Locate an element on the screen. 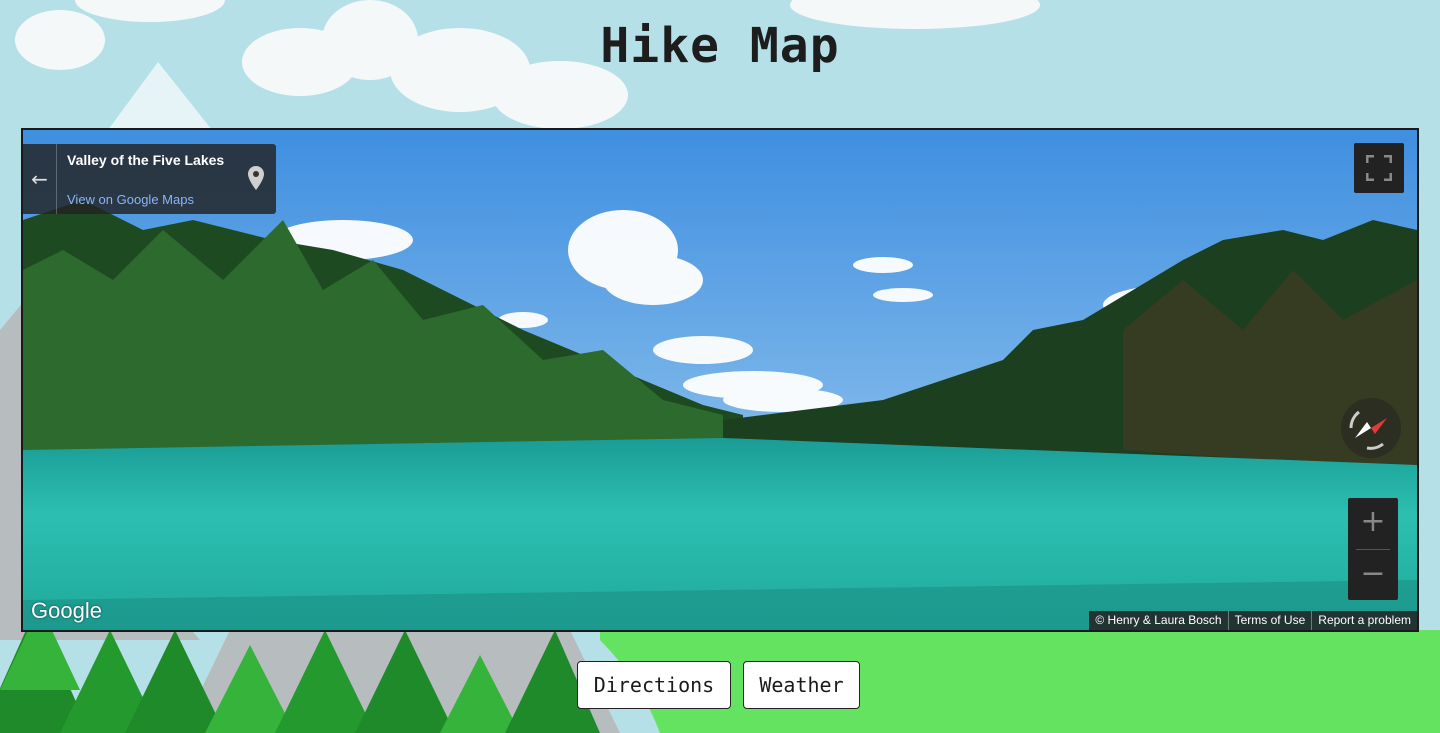  fullscreen-button is located at coordinates (1379, 168).